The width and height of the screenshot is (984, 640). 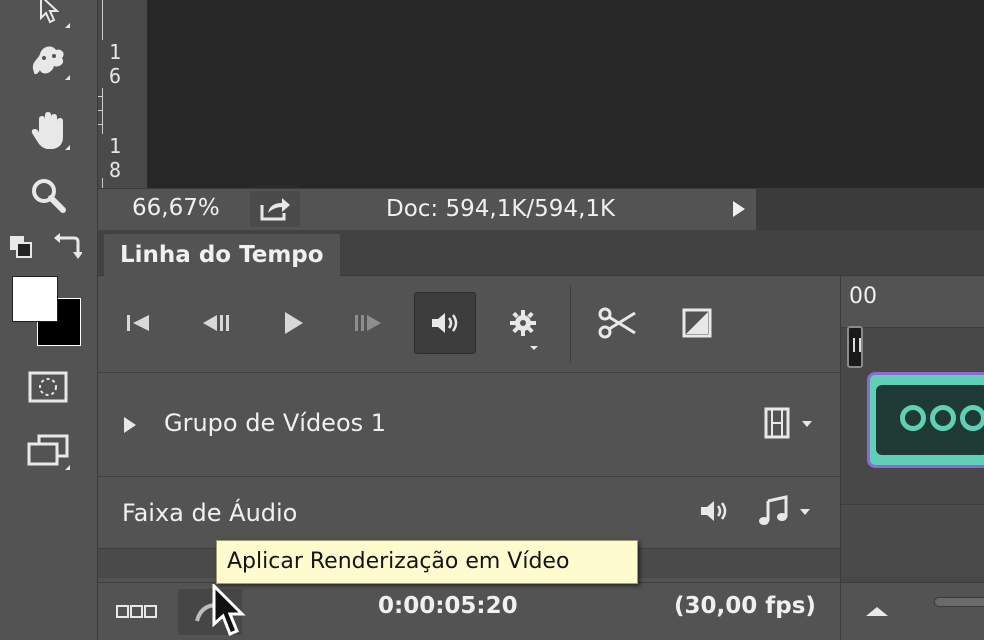 What do you see at coordinates (115, 170) in the screenshot?
I see `ruler-number: 8` at bounding box center [115, 170].